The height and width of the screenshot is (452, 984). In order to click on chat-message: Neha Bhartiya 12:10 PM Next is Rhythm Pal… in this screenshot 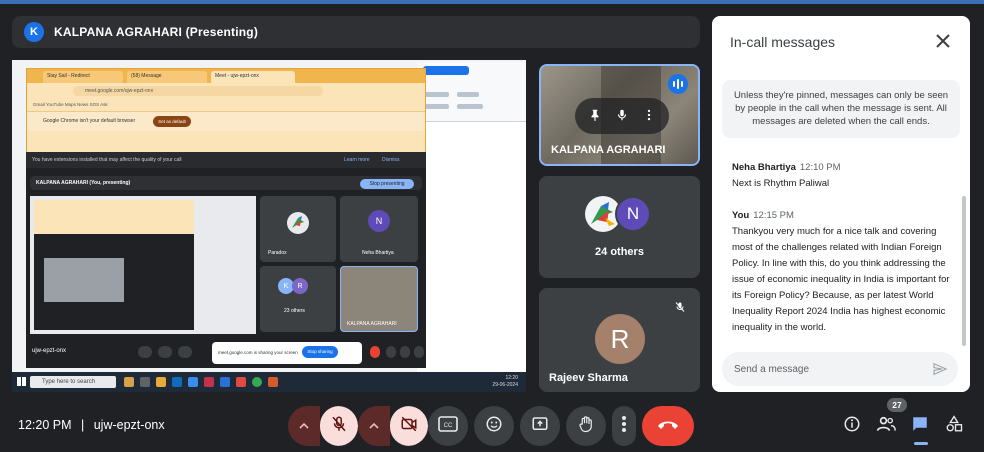, I will do `click(843, 176)`.